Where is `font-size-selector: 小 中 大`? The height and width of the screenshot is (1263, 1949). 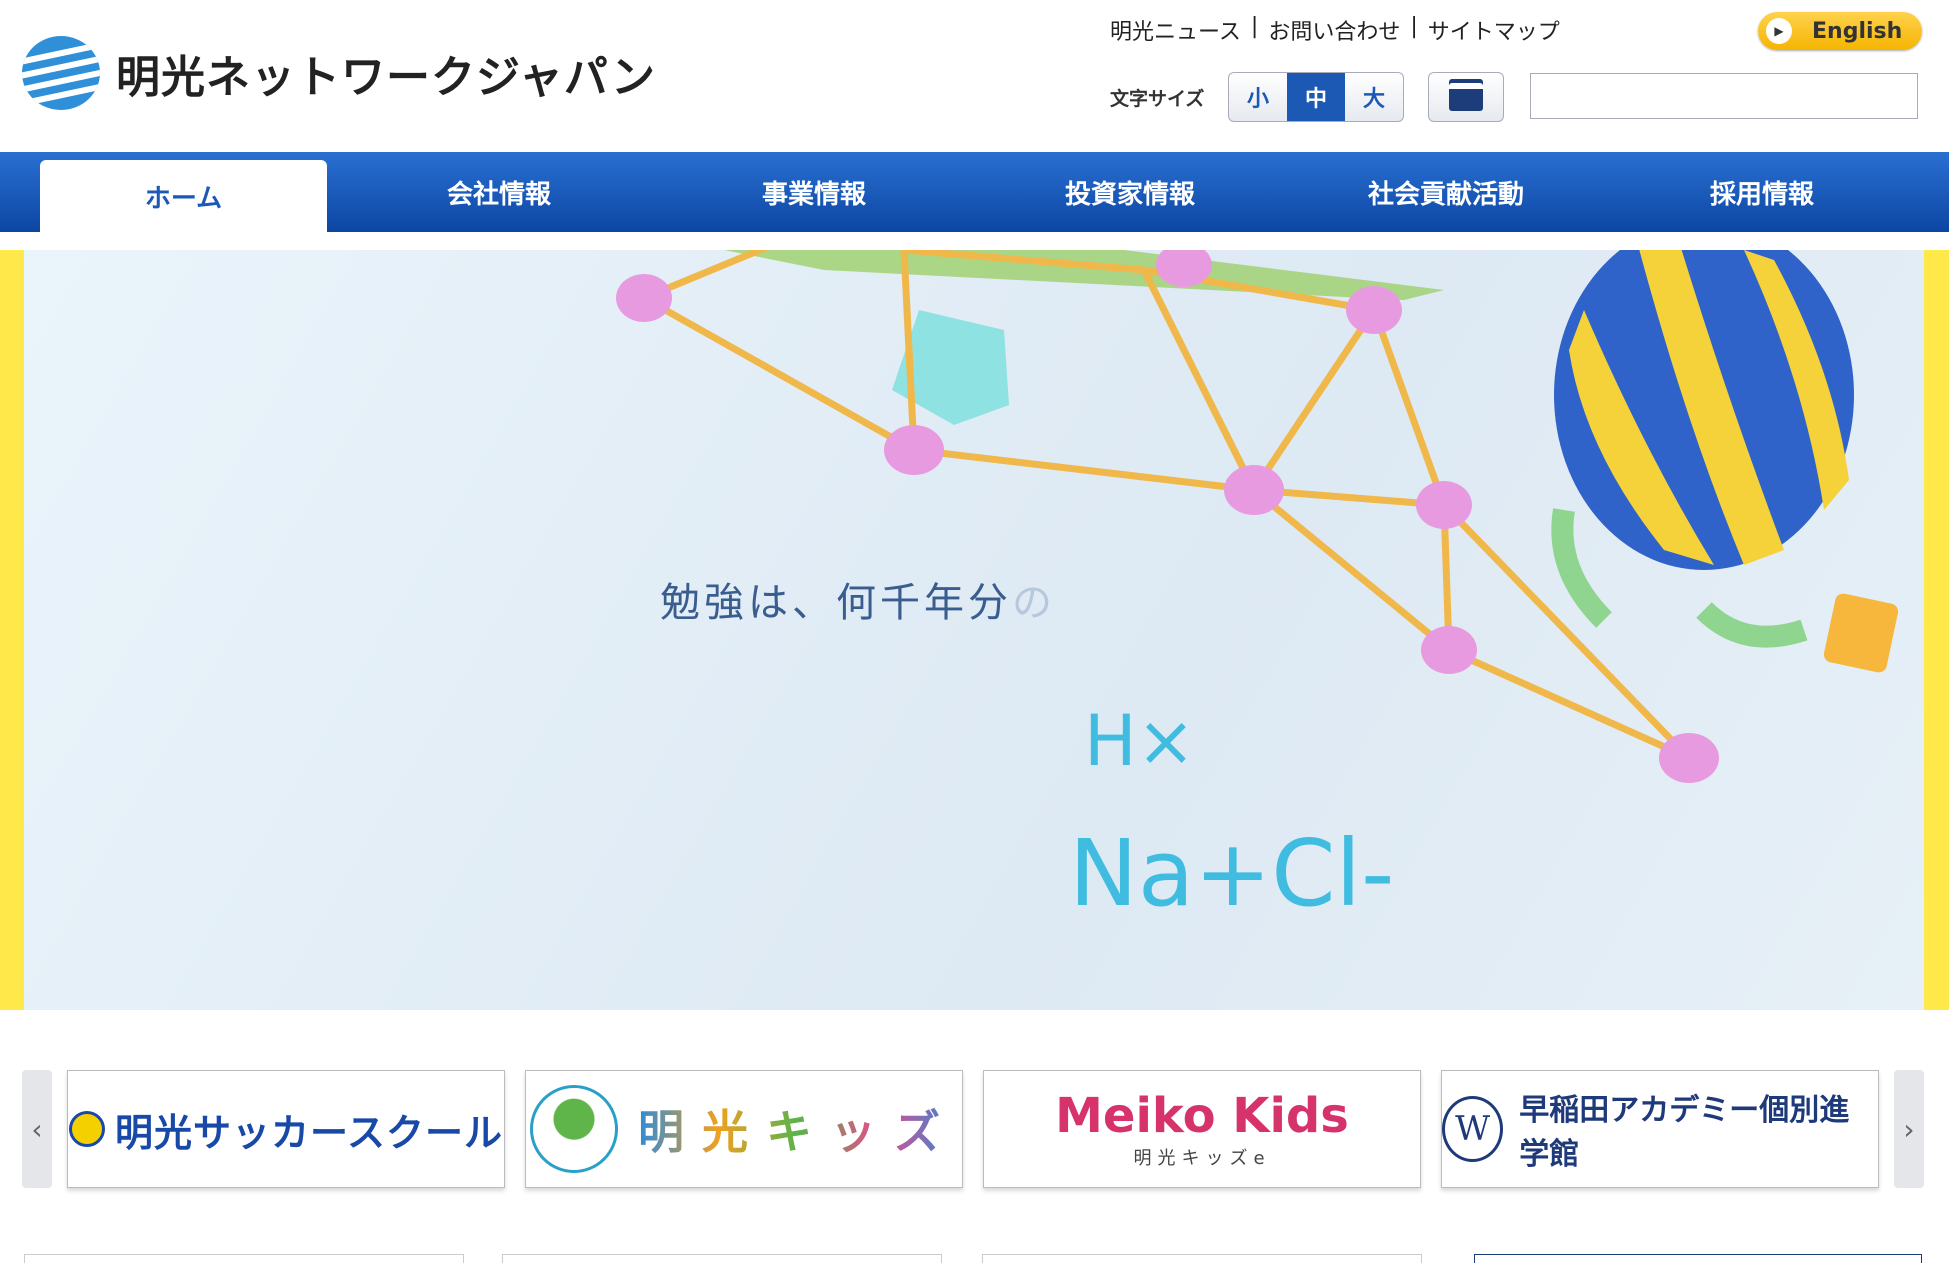 font-size-selector: 小 中 大 is located at coordinates (1316, 97).